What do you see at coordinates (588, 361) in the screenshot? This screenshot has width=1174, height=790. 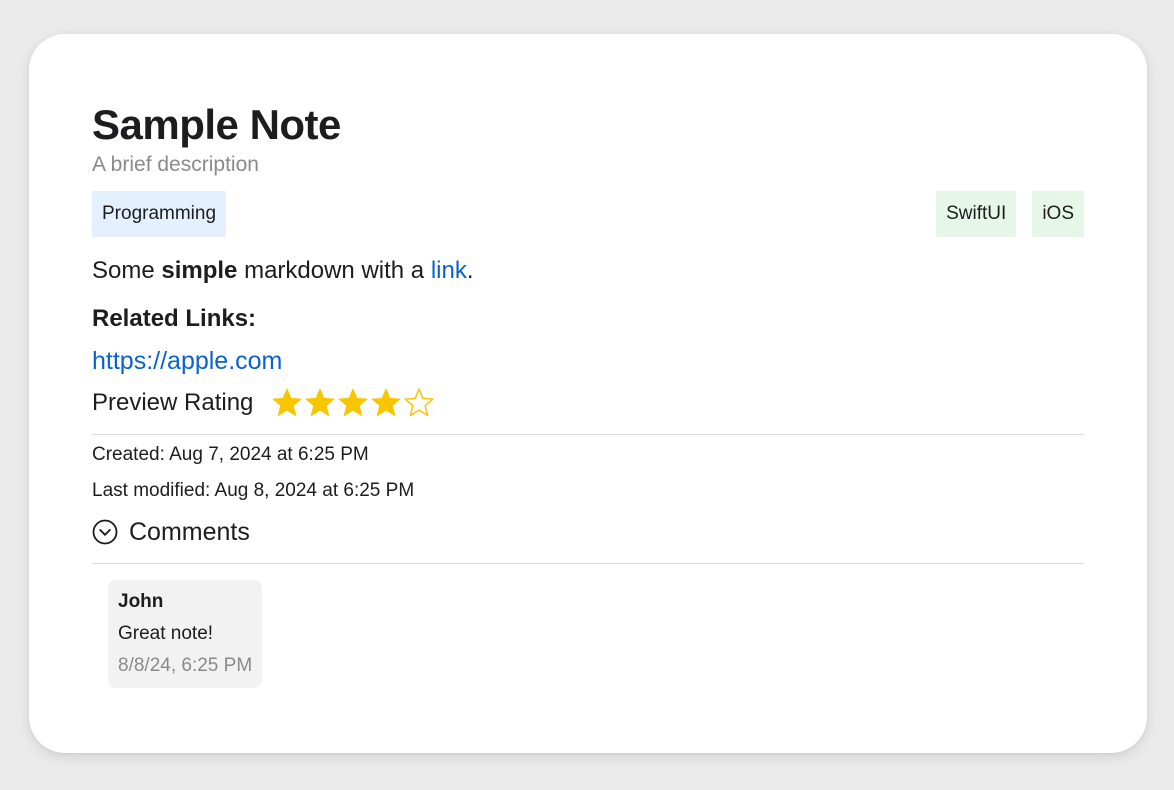 I see `related-link: https://apple.com` at bounding box center [588, 361].